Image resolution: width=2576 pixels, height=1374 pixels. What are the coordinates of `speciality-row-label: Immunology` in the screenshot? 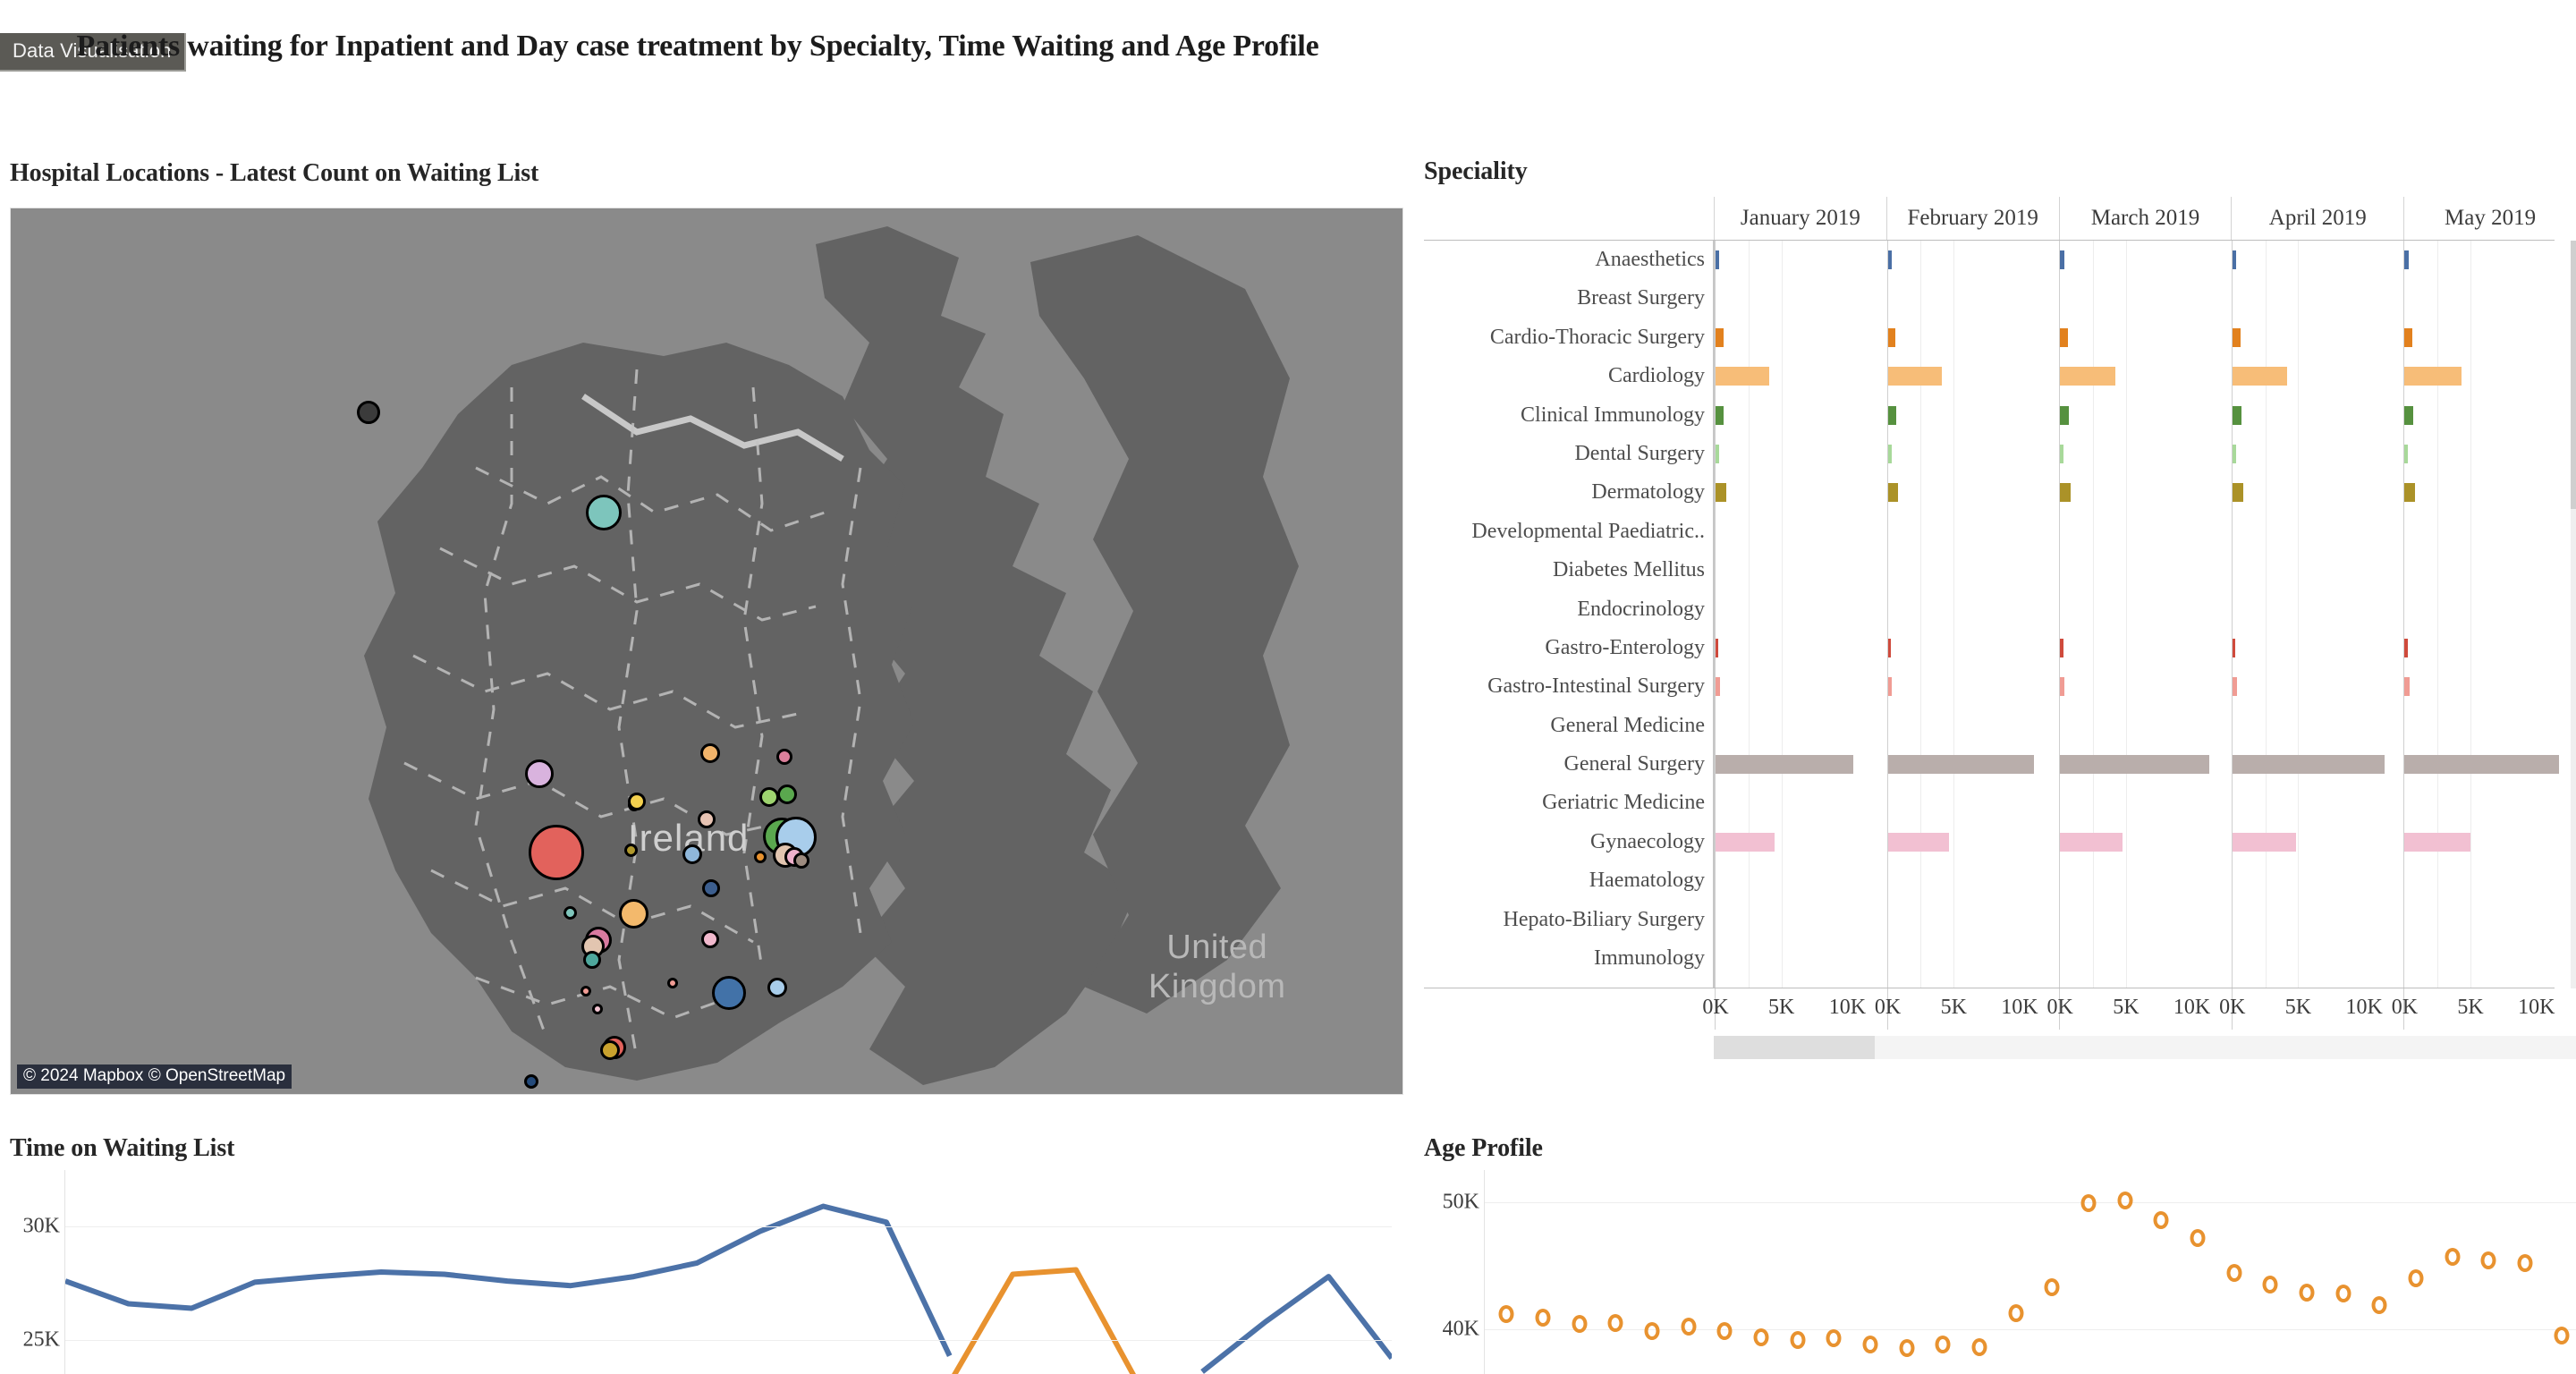 It's located at (1568, 958).